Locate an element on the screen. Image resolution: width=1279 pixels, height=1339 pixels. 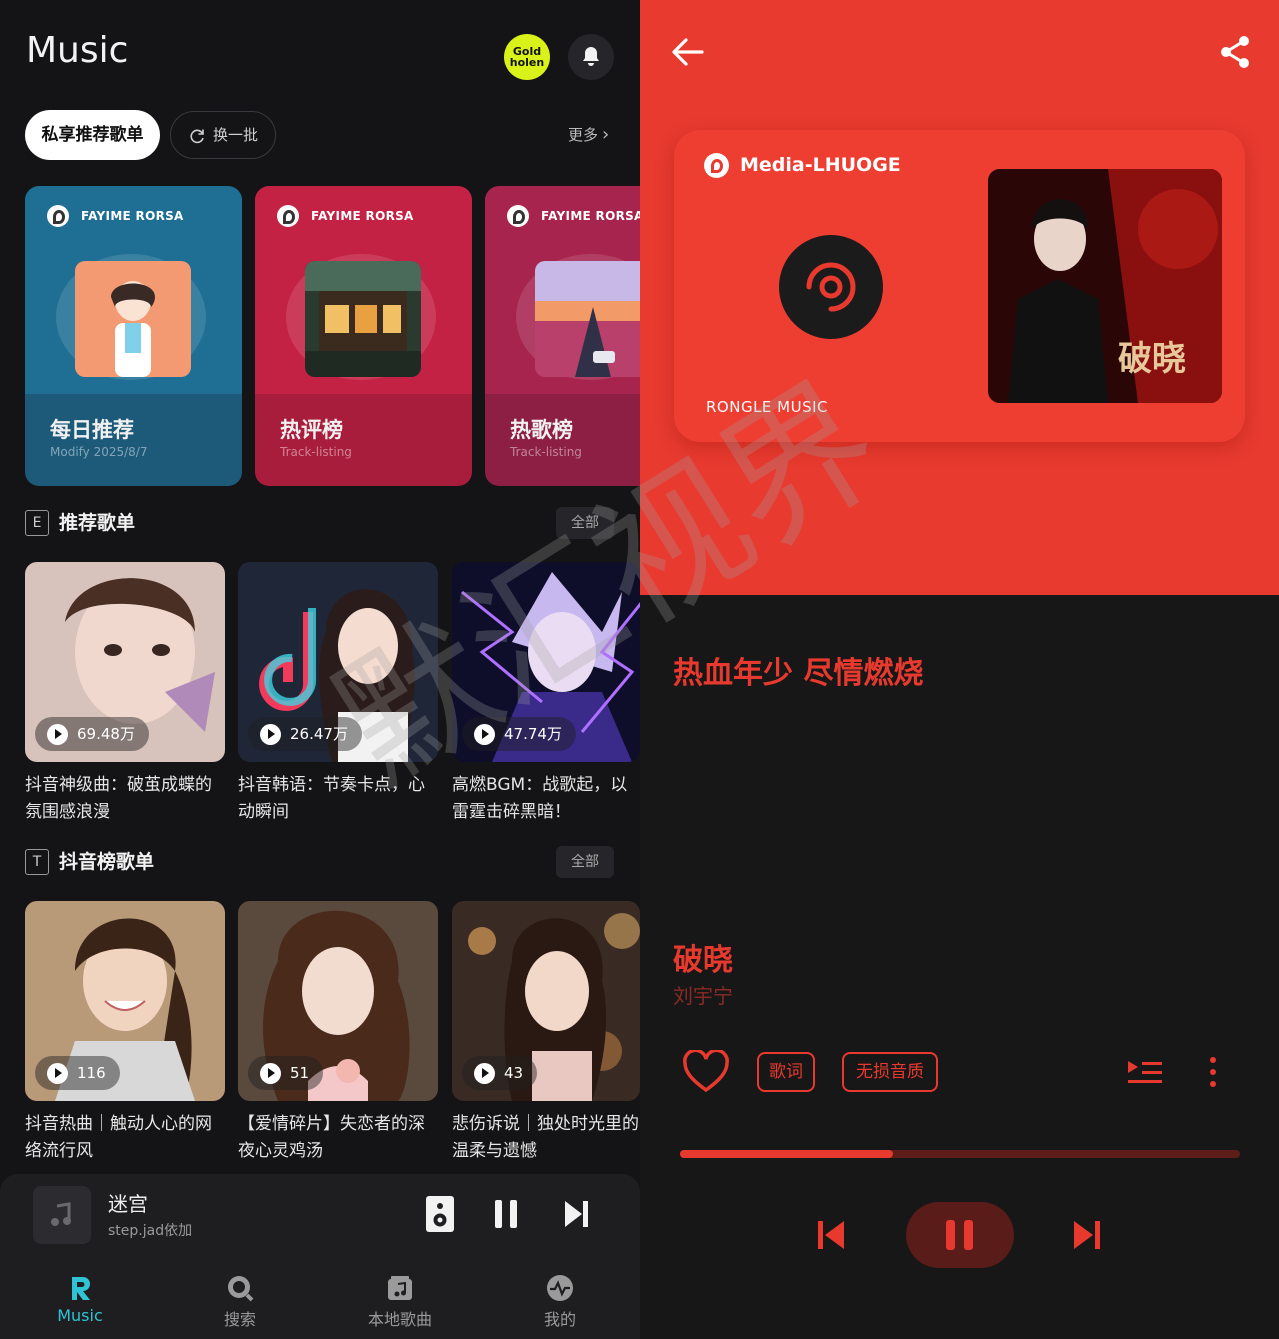
playlist-title: 抖音热曲｜触动人心的网络流行风 is located at coordinates (125, 1138).